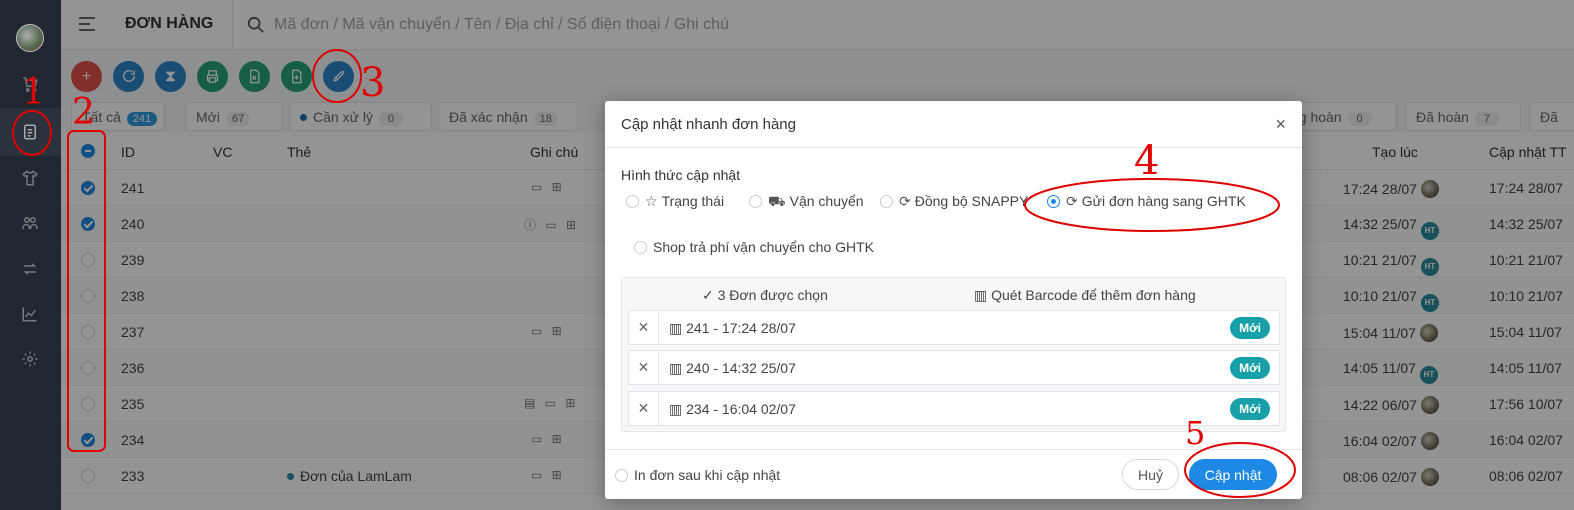  I want to click on update-button: Cập nhật, so click(1233, 474).